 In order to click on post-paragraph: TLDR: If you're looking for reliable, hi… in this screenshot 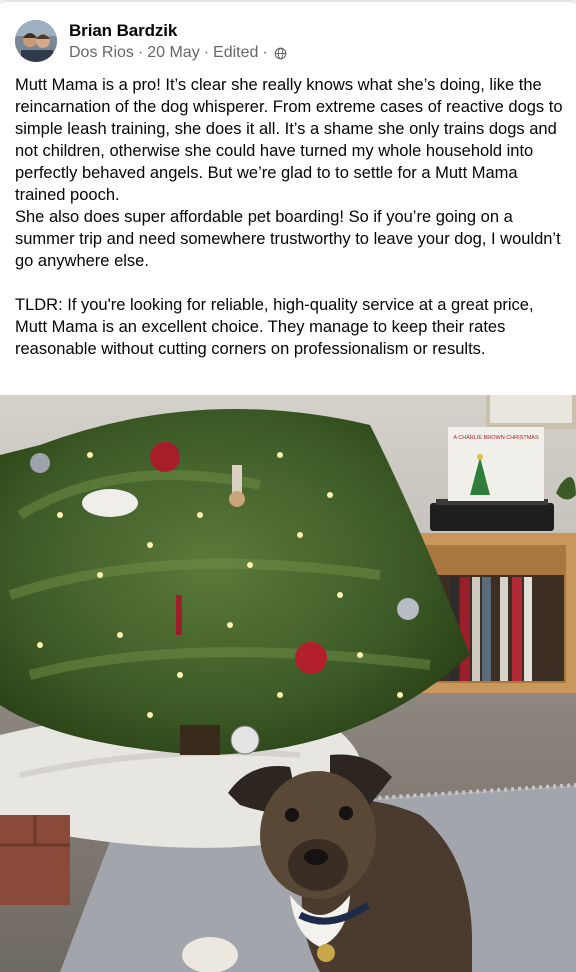, I will do `click(274, 327)`.